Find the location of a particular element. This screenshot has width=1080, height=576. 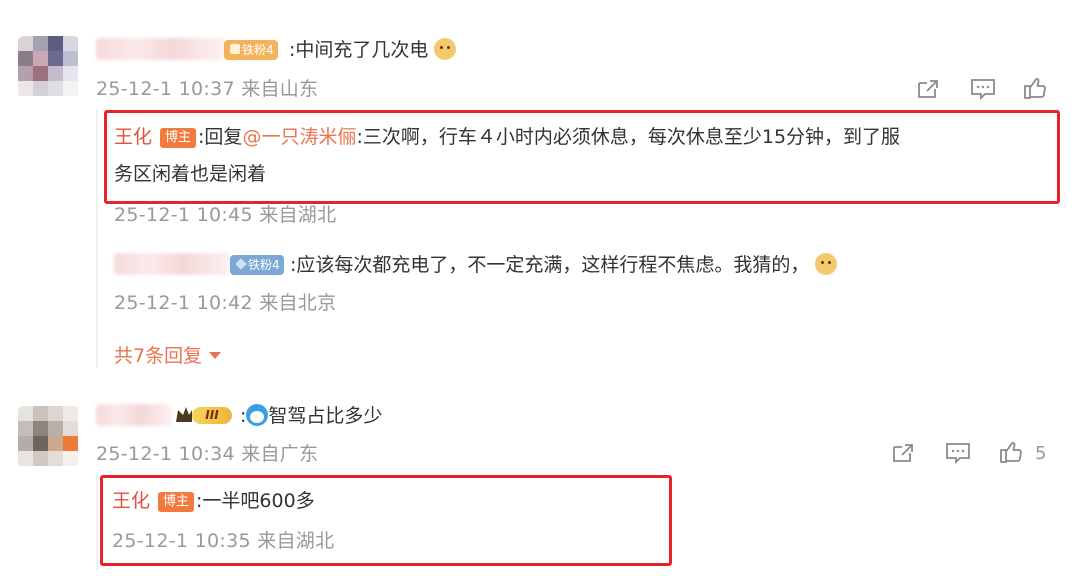

reply-meta: 25-12-1 10:42 来自北京 is located at coordinates (225, 303).